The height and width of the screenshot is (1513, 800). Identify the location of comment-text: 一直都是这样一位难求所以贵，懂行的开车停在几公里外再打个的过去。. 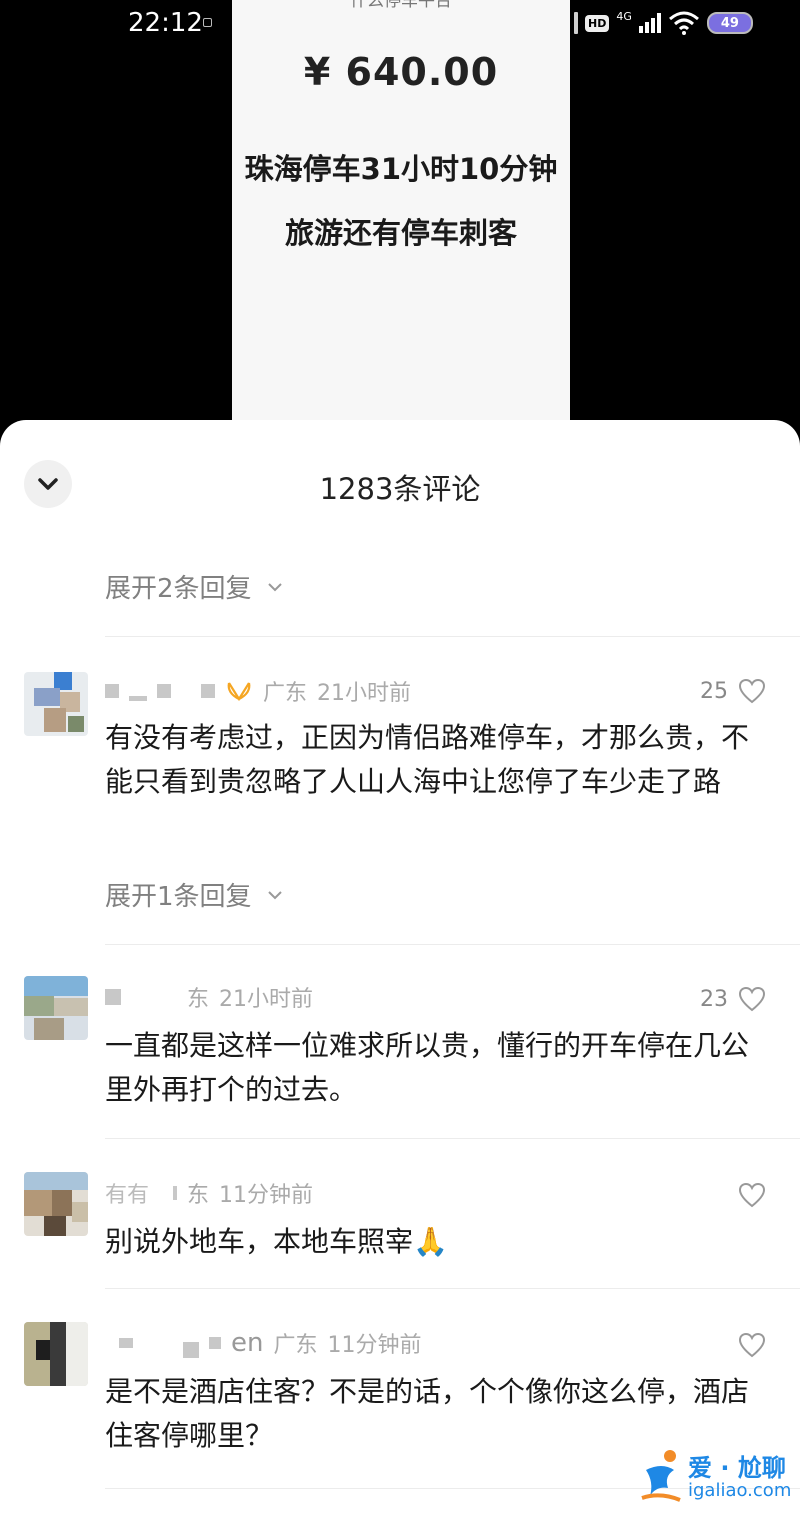
(427, 1067).